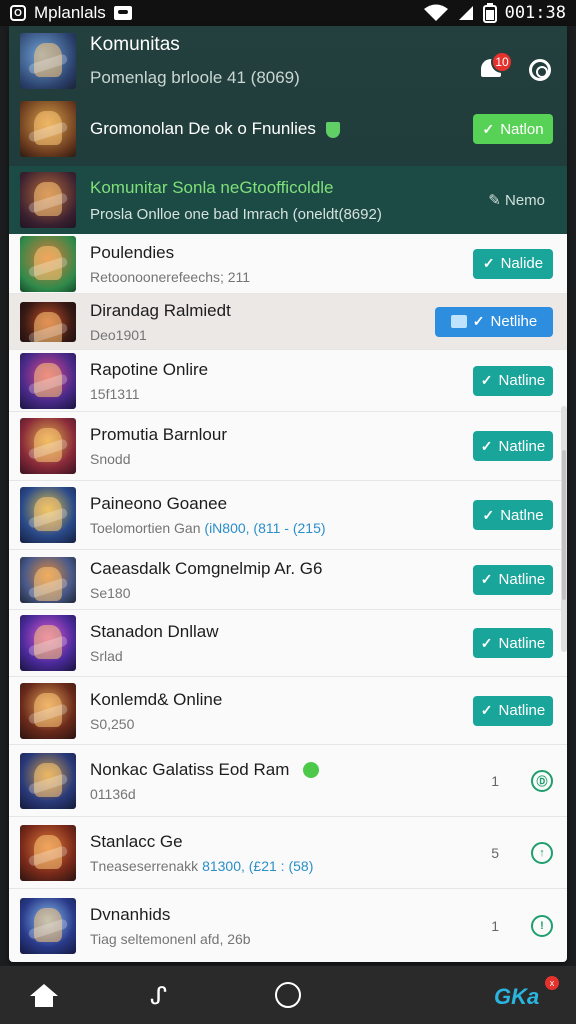 The height and width of the screenshot is (1024, 576). I want to click on item-subtitle: Tiag seltemonenl afd, 26b, so click(170, 938).